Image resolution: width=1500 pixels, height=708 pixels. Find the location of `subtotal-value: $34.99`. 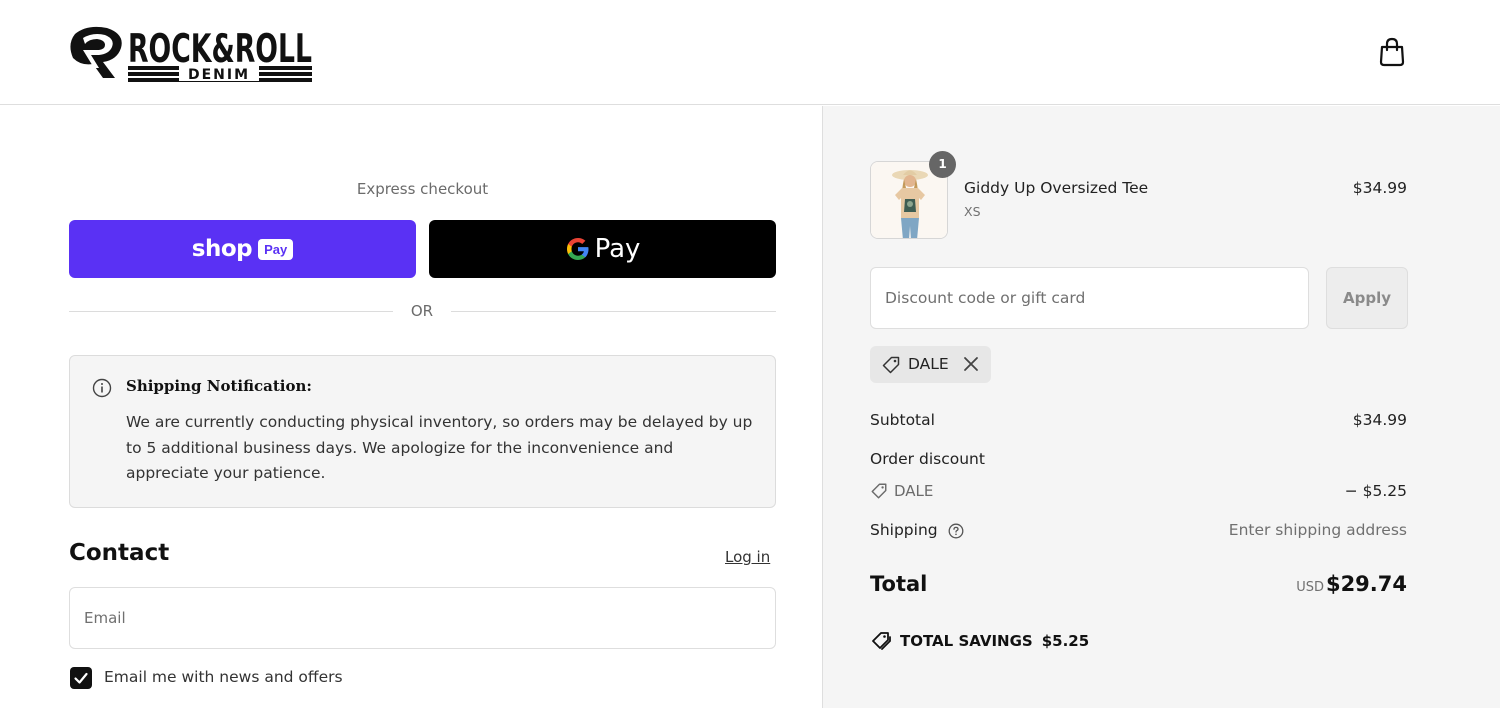

subtotal-value: $34.99 is located at coordinates (1379, 420).